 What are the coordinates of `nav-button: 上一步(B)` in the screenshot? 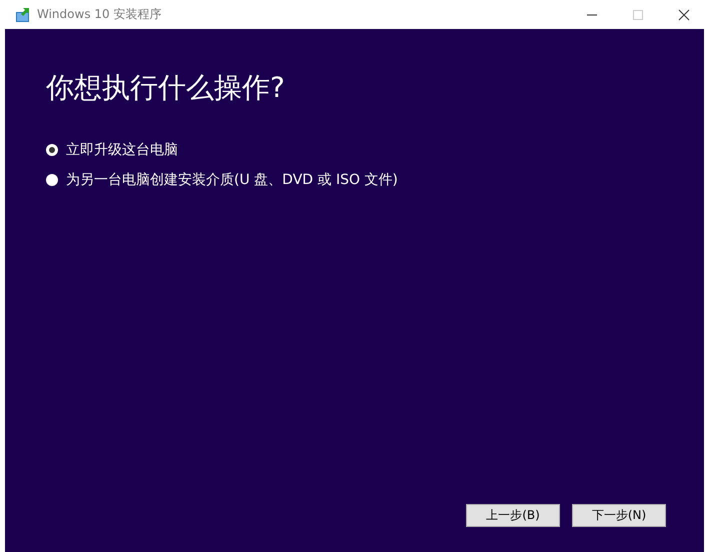 It's located at (513, 515).